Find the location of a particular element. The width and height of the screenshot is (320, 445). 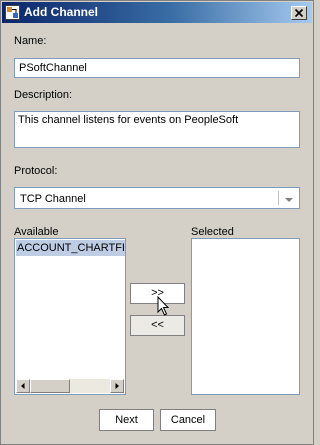

close-button is located at coordinates (299, 13).